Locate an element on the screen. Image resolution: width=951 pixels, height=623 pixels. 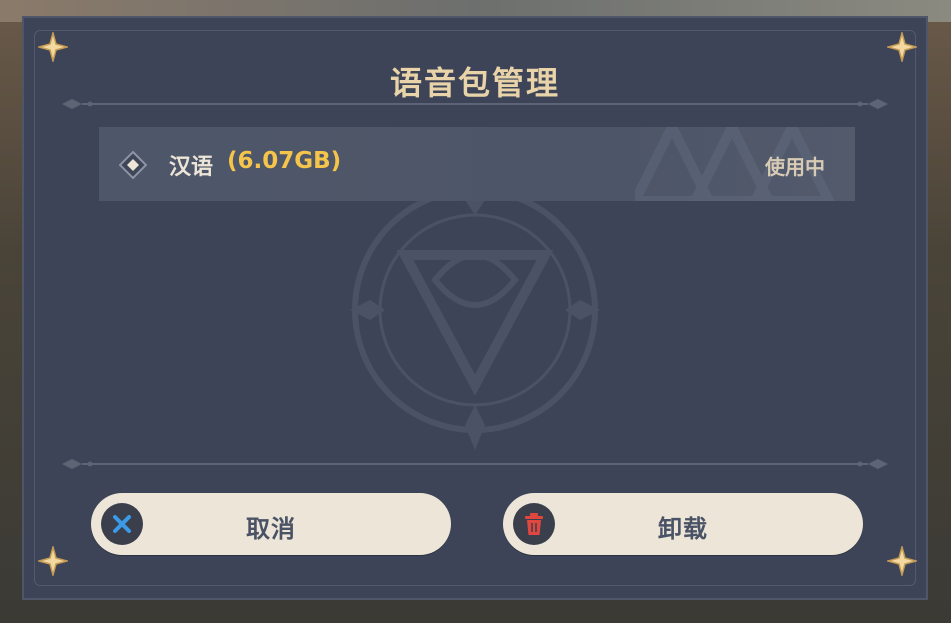
title-divider is located at coordinates (475, 104).